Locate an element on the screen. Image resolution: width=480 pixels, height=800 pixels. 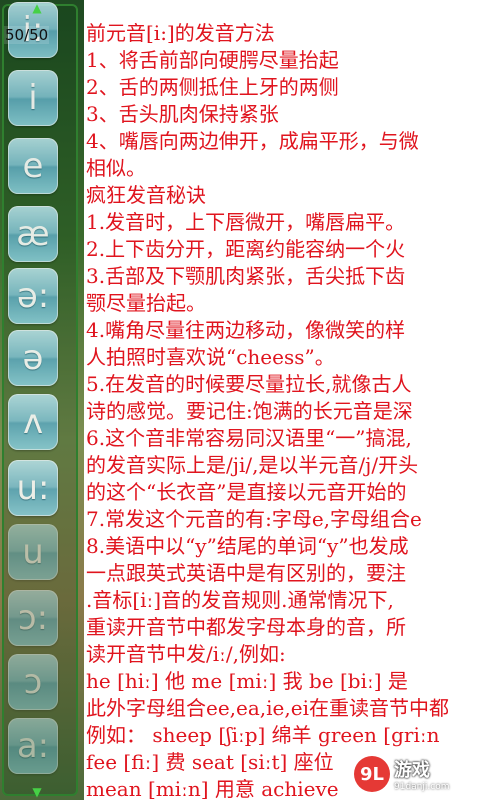
lesson-line: 例如： sheep [ʃiːp] 绵羊 green [griːn is located at coordinates (263, 735).